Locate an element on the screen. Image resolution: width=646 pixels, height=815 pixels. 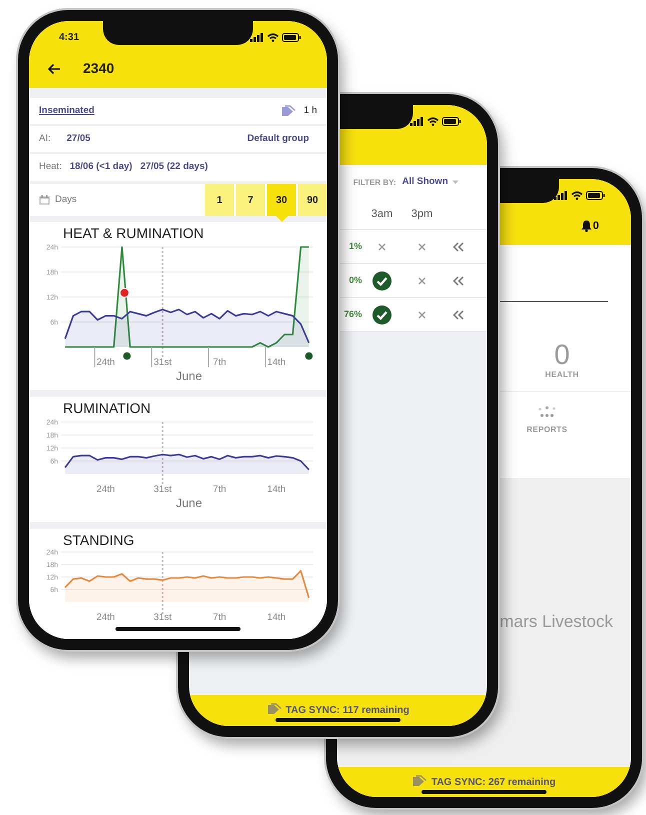
field-value: 27/05 (22 days) is located at coordinates (174, 167).